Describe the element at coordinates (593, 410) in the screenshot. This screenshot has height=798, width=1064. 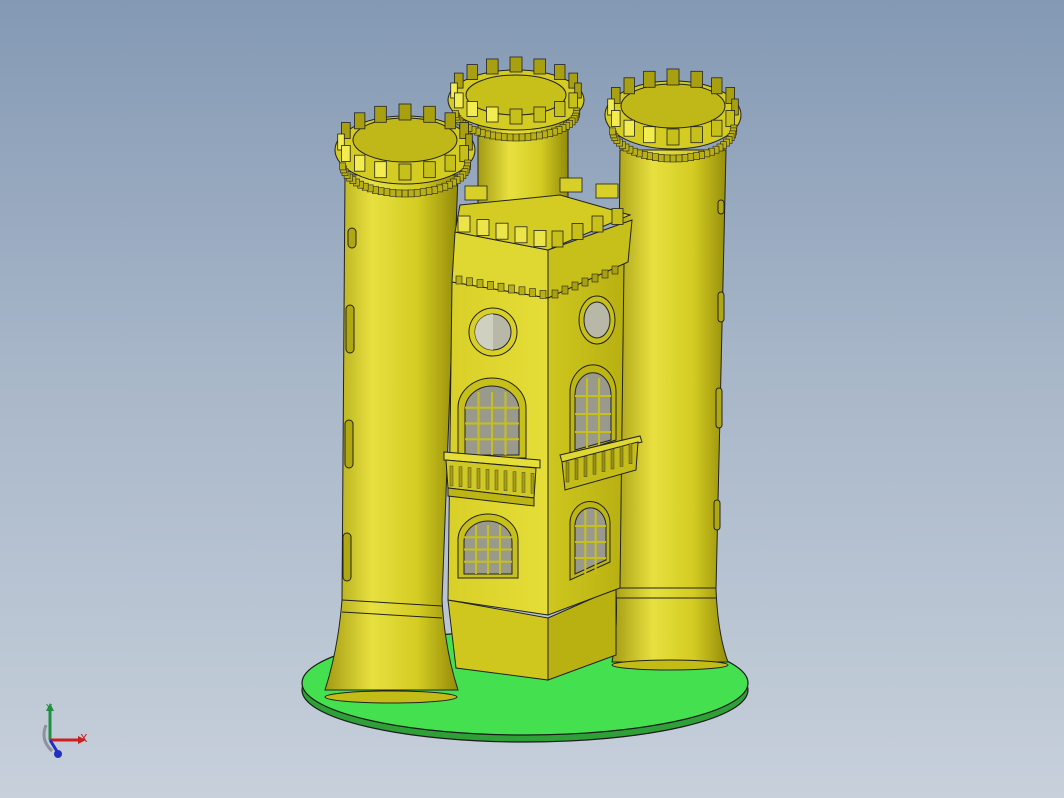
I see `arched-window-side-upper` at that location.